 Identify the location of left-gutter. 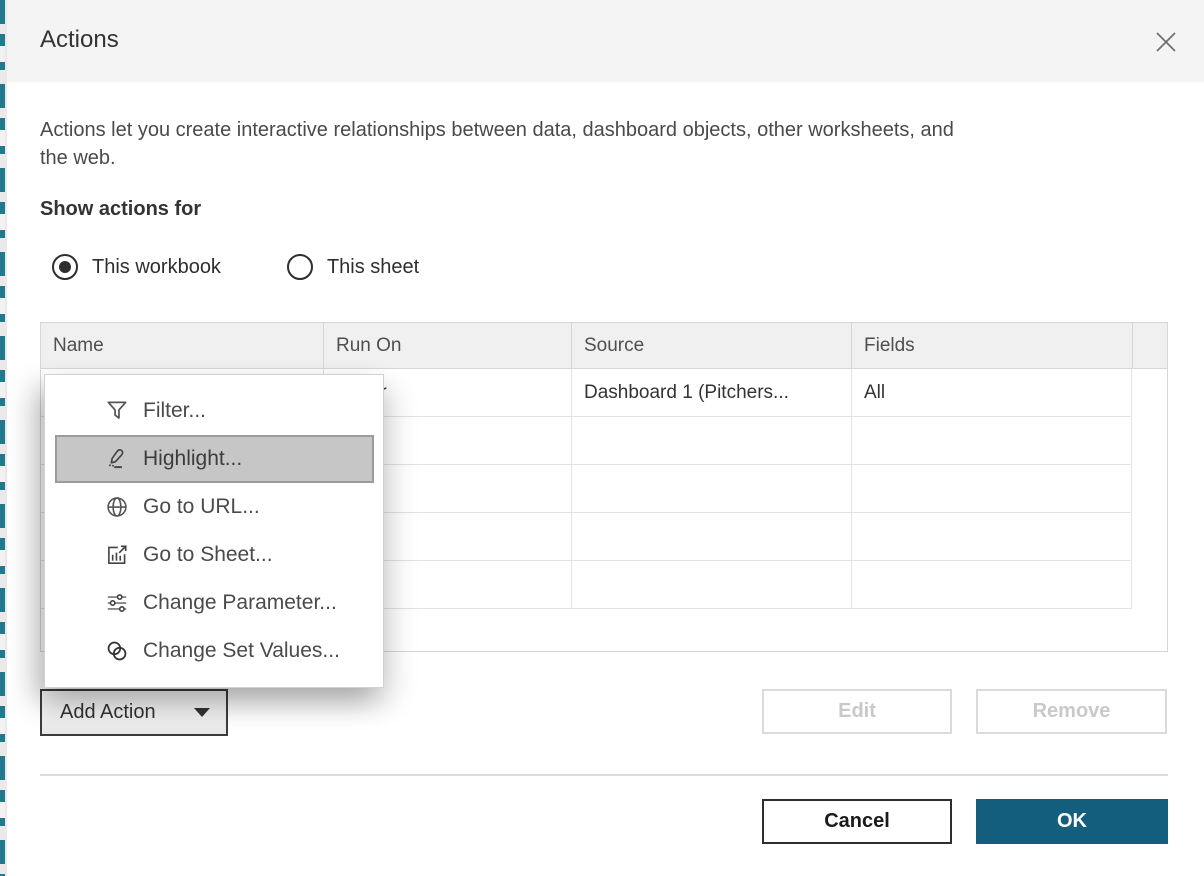
(3, 438).